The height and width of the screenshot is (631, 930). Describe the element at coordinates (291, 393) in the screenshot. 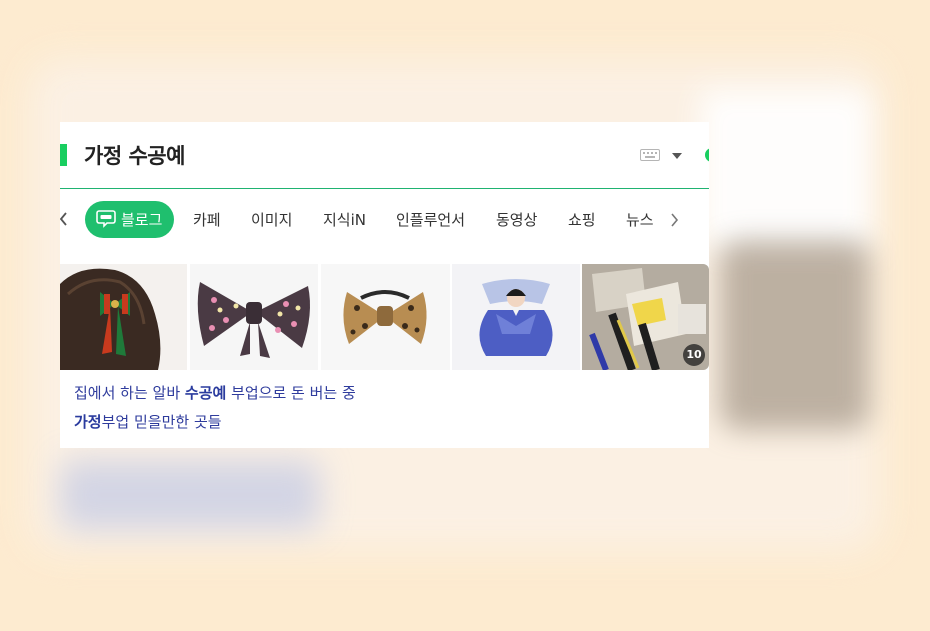

I see `result-link-1-text-end: 부업으로 돈 버는 중` at that location.